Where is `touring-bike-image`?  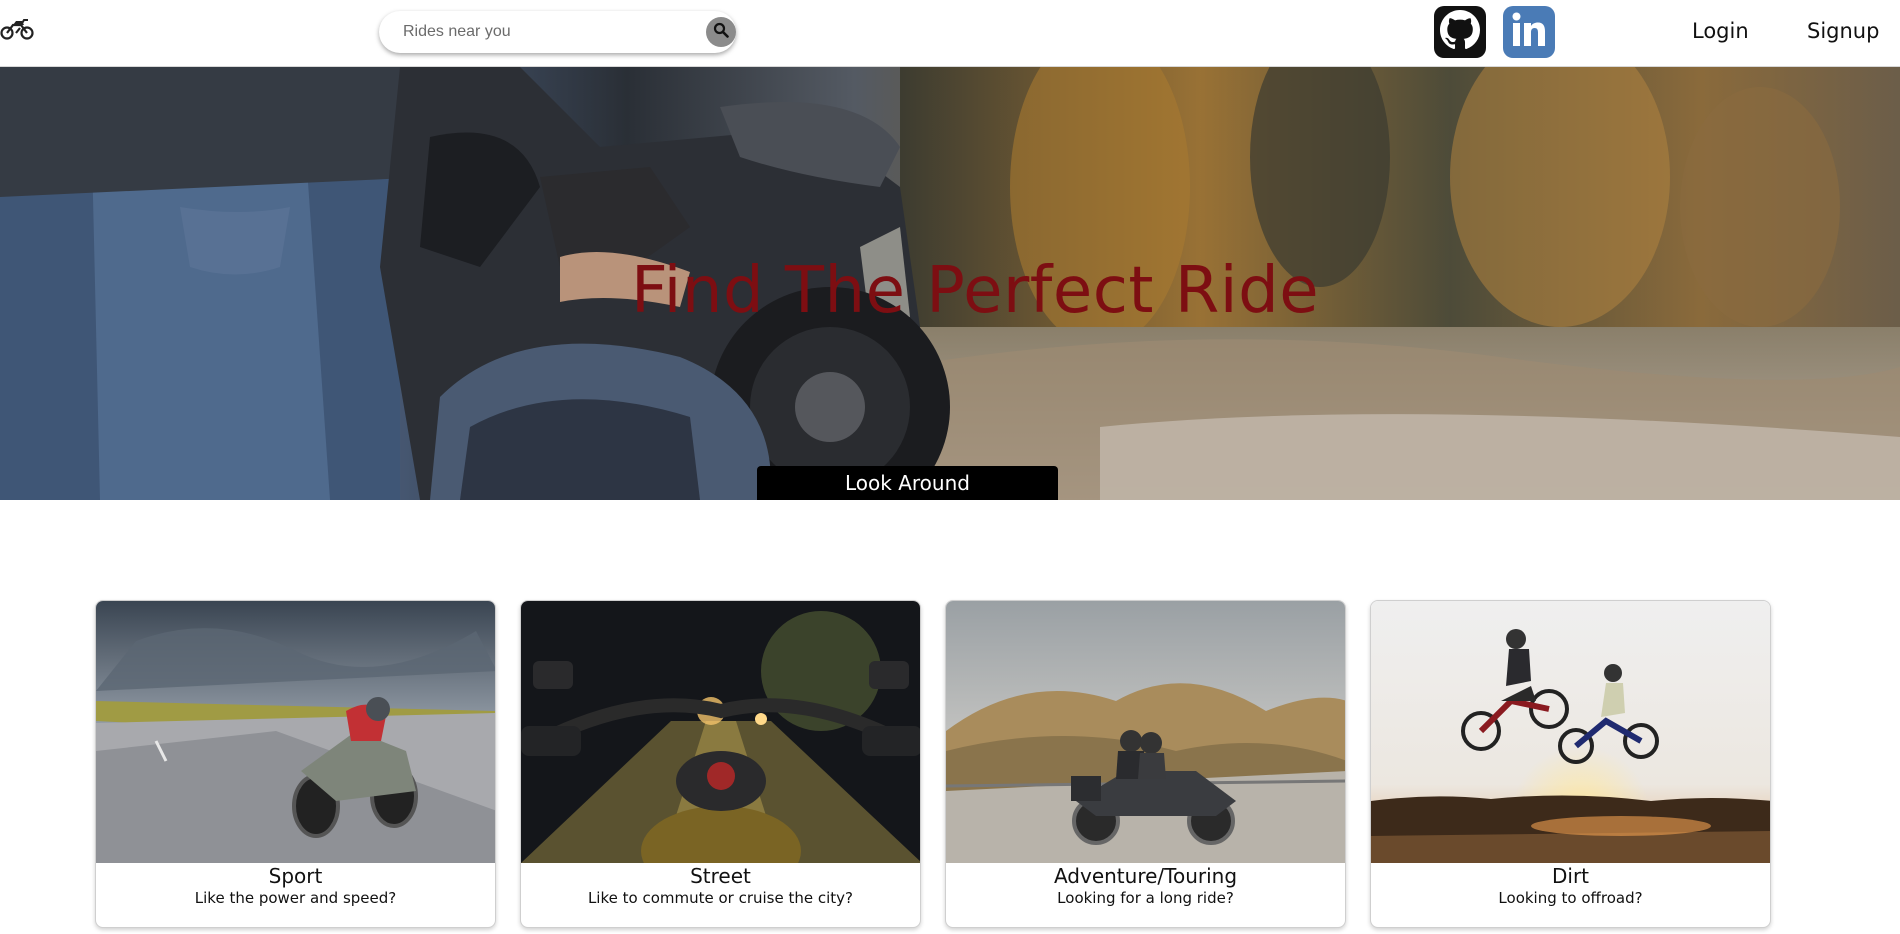
touring-bike-image is located at coordinates (1145, 732).